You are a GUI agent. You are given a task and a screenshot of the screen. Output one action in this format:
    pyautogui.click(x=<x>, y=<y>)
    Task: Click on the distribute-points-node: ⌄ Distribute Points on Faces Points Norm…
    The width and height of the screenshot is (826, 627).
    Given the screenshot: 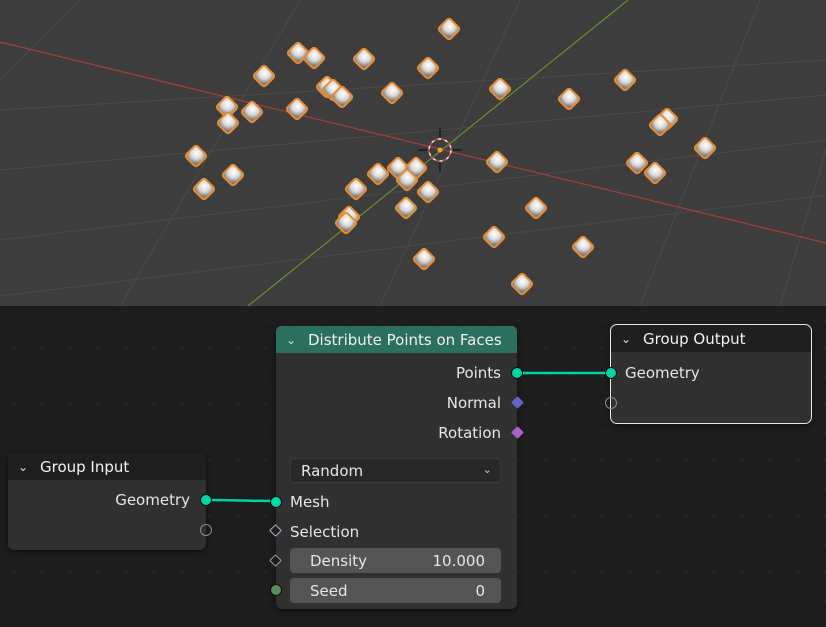 What is the action you would take?
    pyautogui.click(x=396, y=467)
    